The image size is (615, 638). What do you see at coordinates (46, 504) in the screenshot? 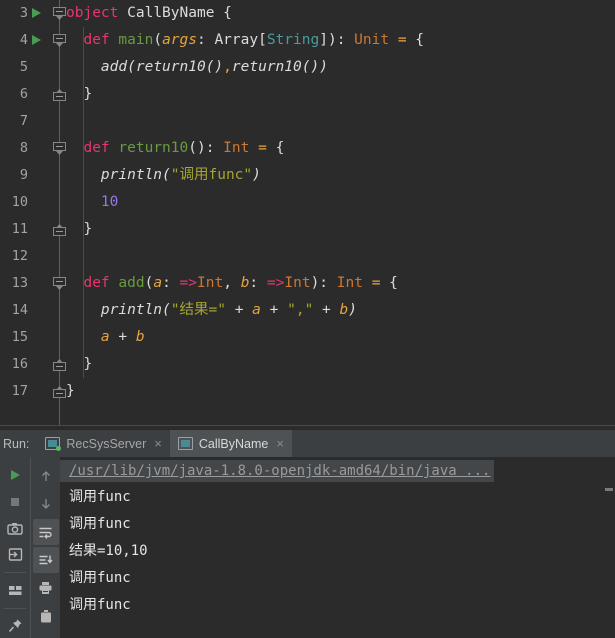
I see `next-occurrence-button` at bounding box center [46, 504].